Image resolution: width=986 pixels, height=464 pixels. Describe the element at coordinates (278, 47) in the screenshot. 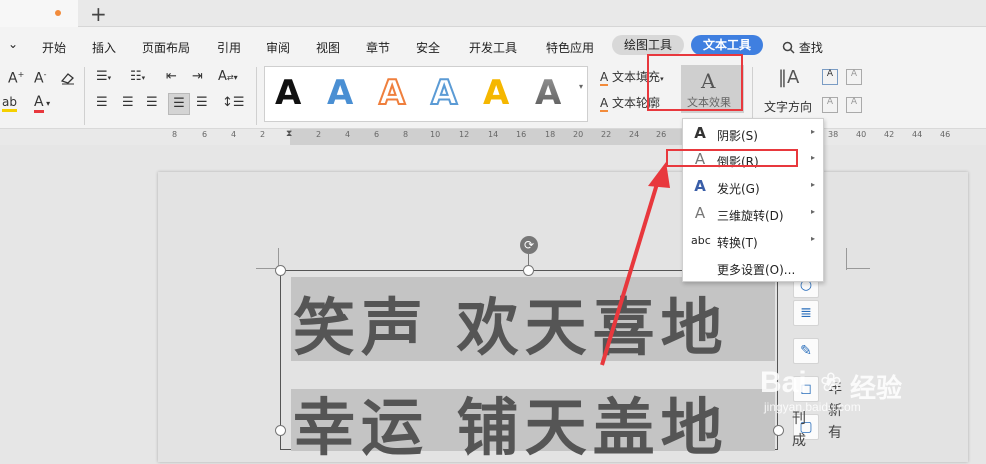

I see `menu-item-review: 审阅` at that location.